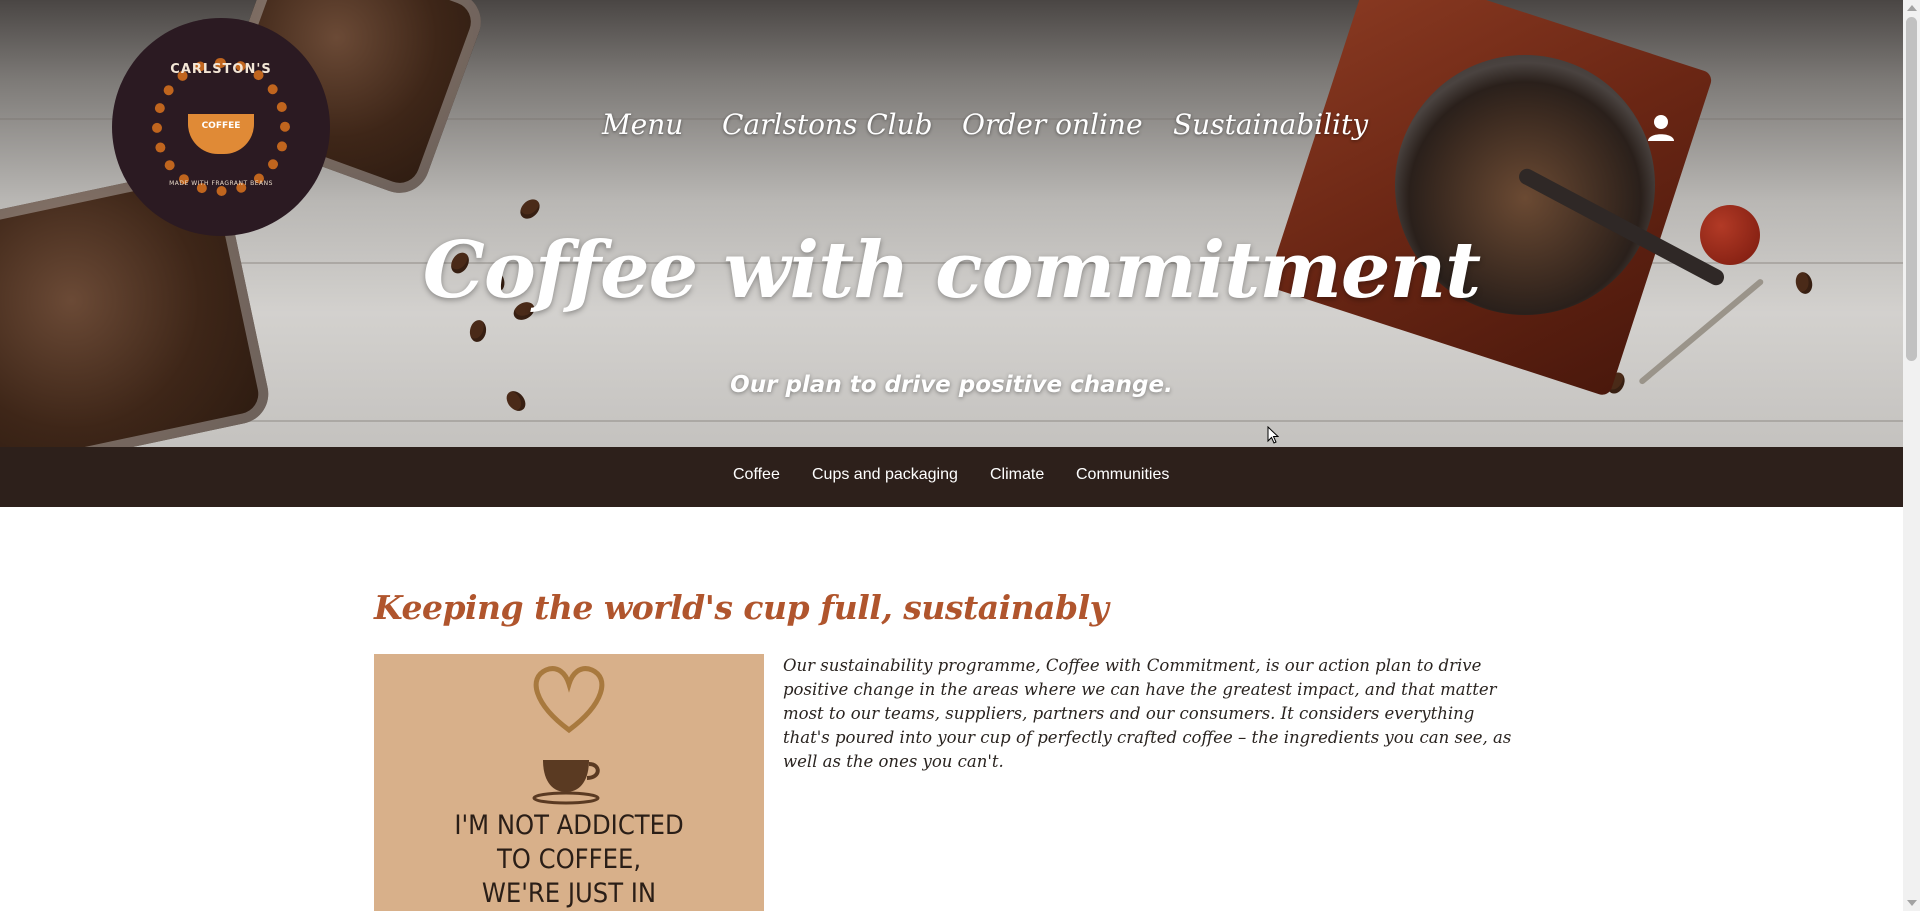  Describe the element at coordinates (951, 385) in the screenshot. I see `hero-subtitle: Our plan to drive positive change.` at that location.